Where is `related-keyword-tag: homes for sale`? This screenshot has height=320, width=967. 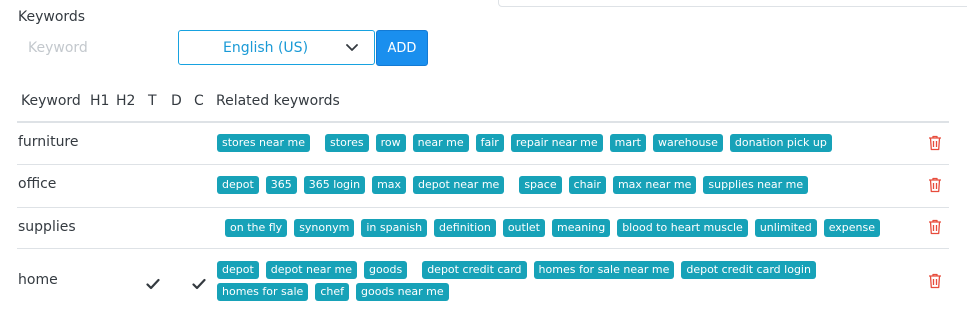
related-keyword-tag: homes for sale is located at coordinates (263, 292).